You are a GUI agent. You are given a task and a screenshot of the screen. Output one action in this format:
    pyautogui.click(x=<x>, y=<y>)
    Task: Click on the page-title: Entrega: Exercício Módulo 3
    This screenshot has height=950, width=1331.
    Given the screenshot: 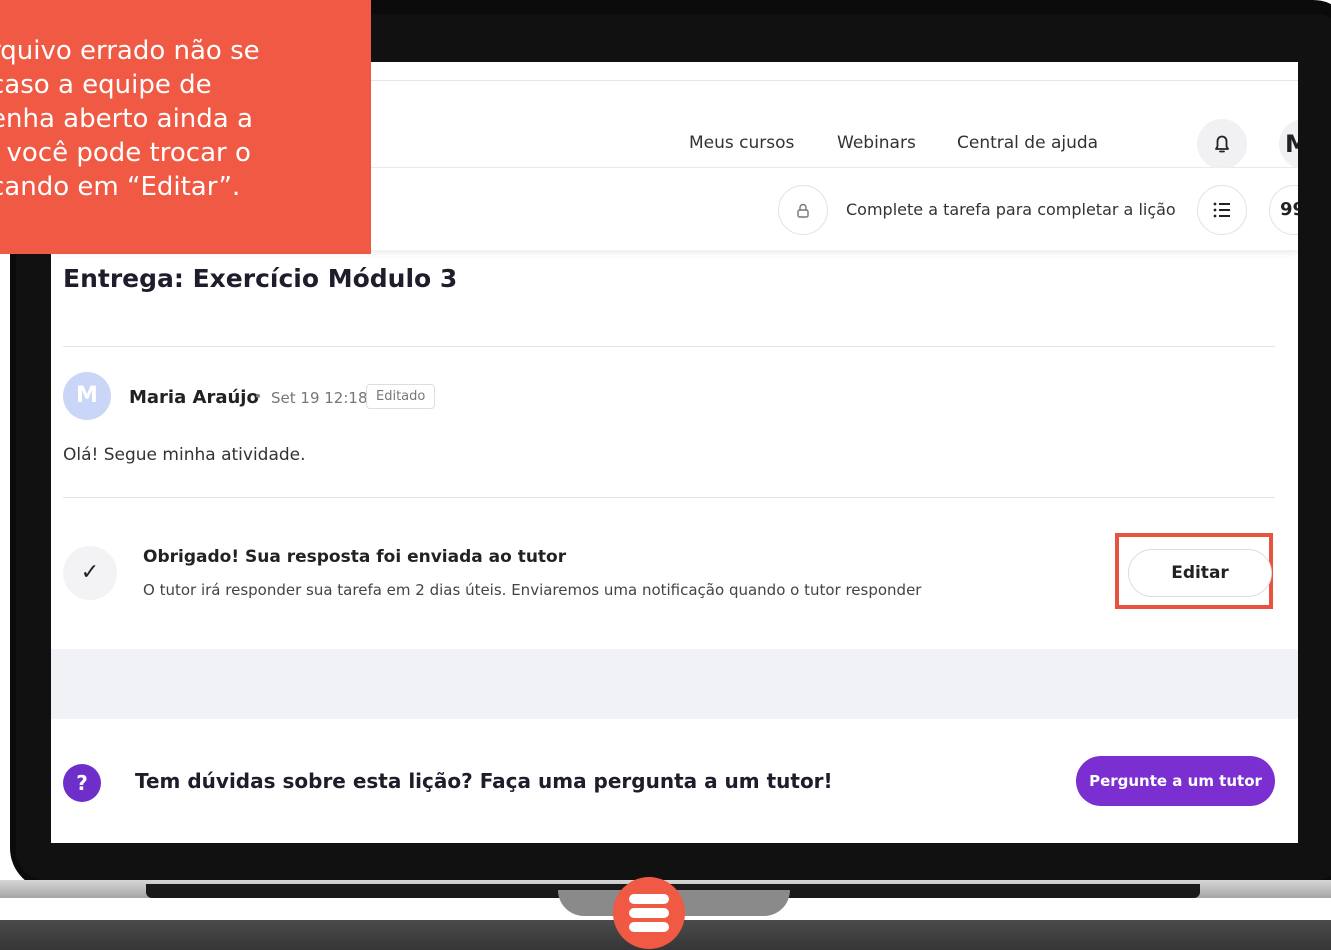 What is the action you would take?
    pyautogui.click(x=260, y=278)
    